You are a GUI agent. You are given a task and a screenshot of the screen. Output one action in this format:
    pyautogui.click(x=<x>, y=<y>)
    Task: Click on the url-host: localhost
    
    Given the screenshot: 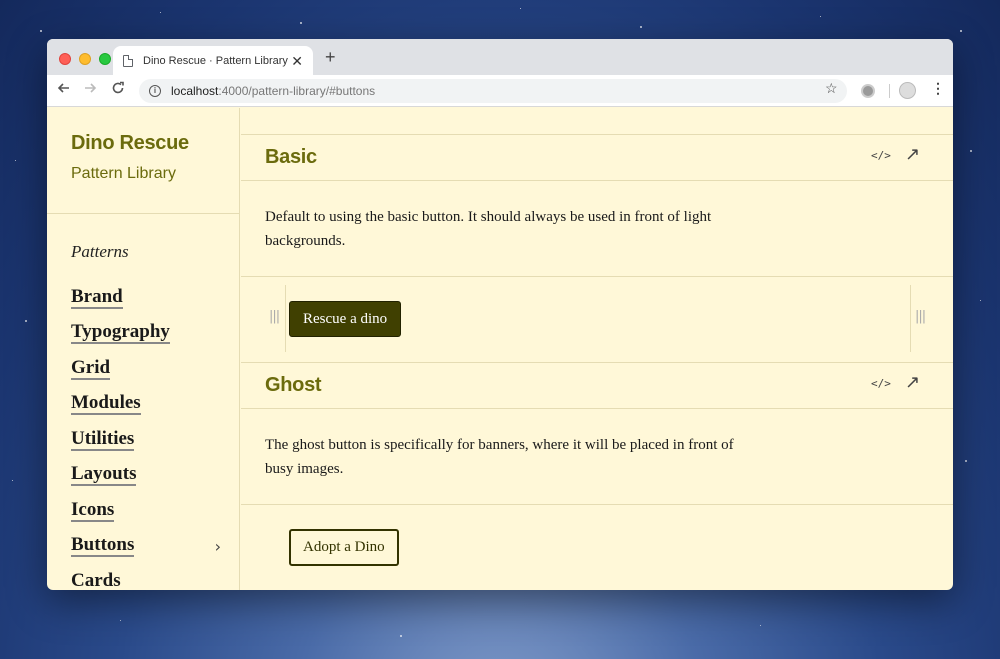 What is the action you would take?
    pyautogui.click(x=195, y=91)
    